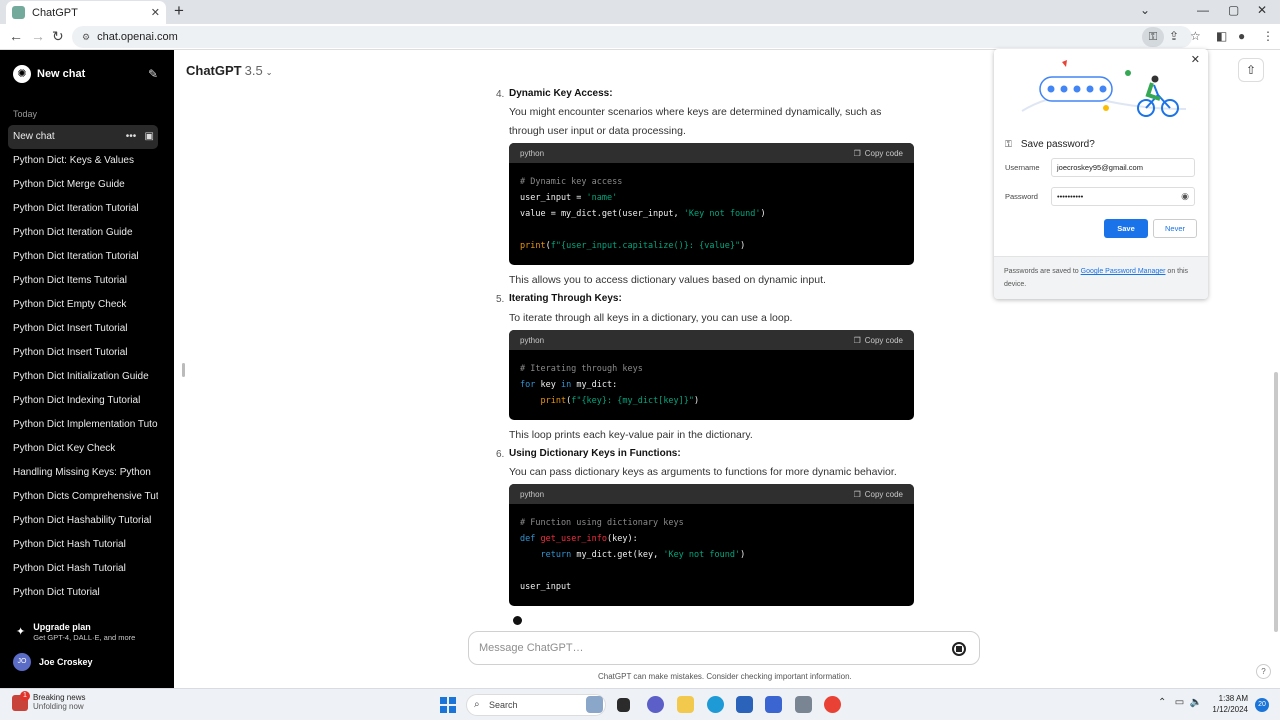 This screenshot has height=720, width=1280. I want to click on chat-item: Python Dict Key Check, so click(83, 449).